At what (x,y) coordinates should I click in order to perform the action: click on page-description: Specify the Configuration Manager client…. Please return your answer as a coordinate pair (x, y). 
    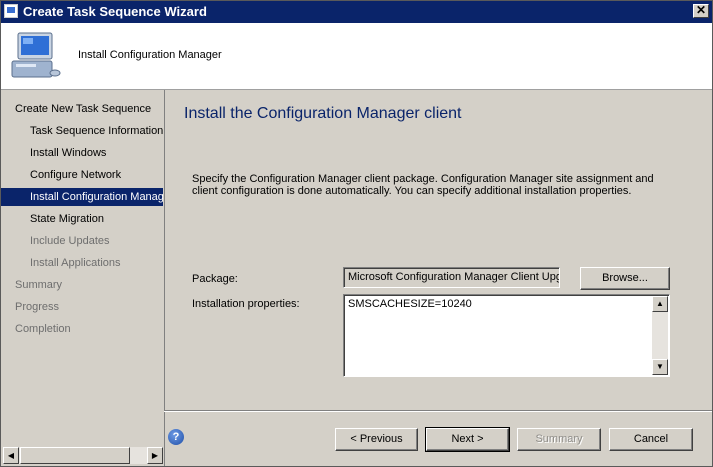
    Looking at the image, I should click on (423, 185).